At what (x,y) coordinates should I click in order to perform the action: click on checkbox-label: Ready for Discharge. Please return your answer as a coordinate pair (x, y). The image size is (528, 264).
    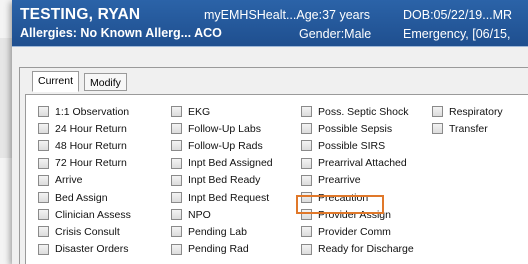
    Looking at the image, I should click on (366, 249).